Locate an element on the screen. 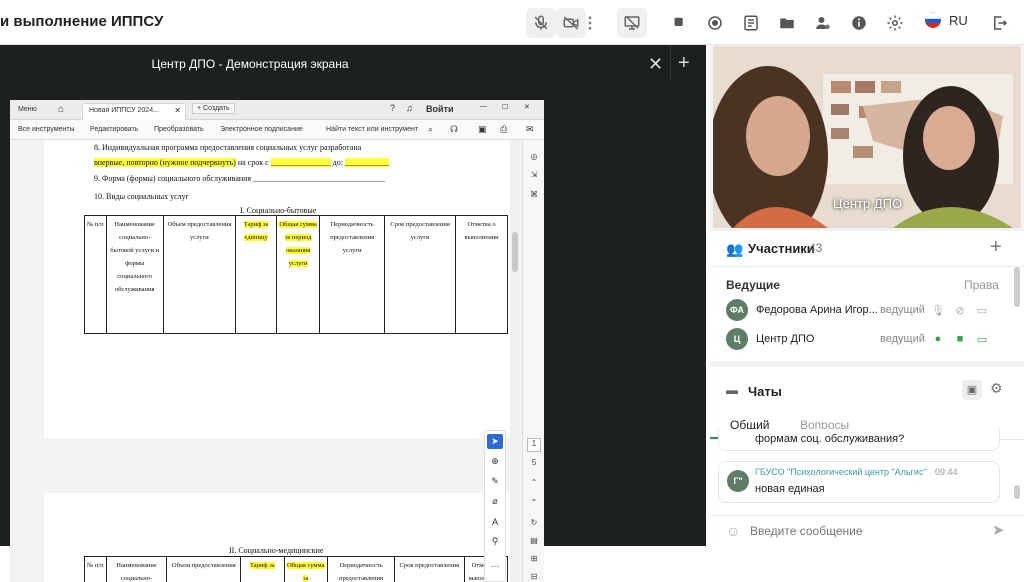 The image size is (1024, 582). screen-share-button is located at coordinates (632, 23).